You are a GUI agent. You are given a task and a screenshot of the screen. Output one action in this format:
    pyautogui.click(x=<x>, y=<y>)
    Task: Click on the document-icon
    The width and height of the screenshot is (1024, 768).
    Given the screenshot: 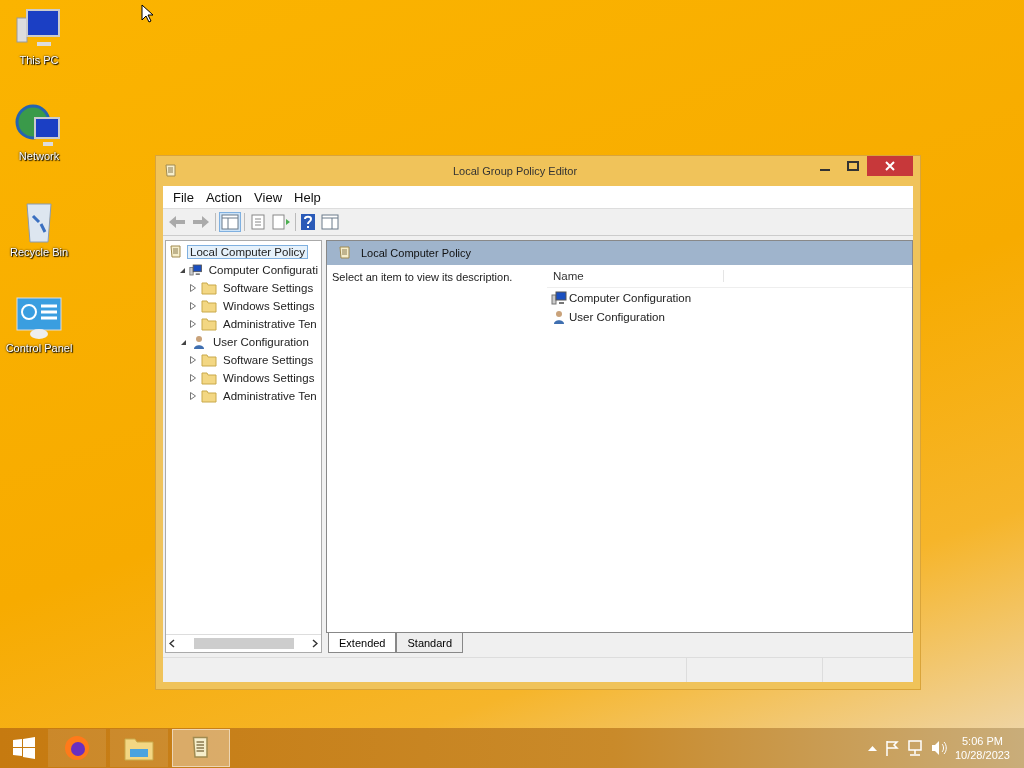 What is the action you would take?
    pyautogui.click(x=258, y=222)
    